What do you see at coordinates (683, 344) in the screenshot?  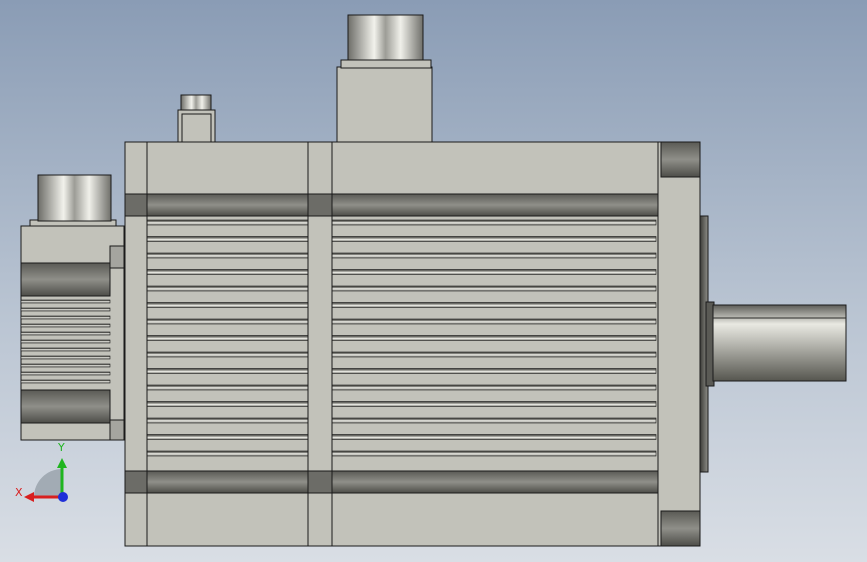 I see `front-flange` at bounding box center [683, 344].